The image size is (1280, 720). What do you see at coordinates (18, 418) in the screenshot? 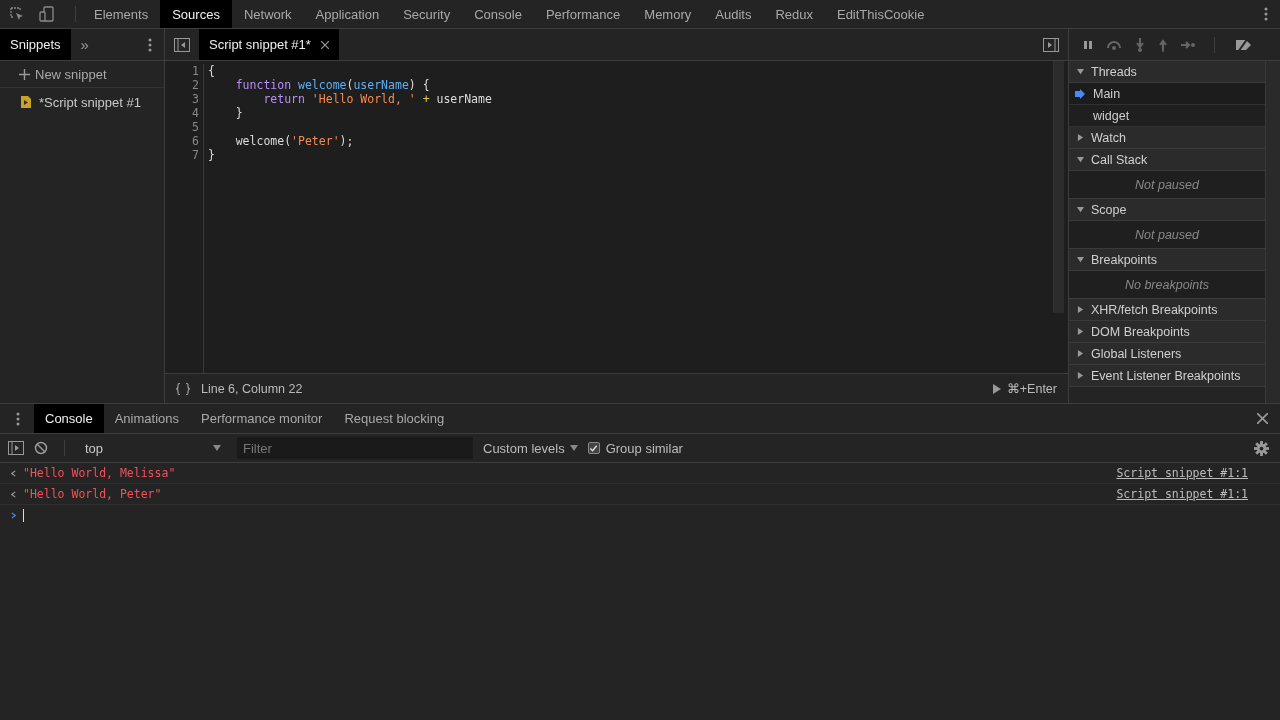
I see `drawer-menu-icon` at bounding box center [18, 418].